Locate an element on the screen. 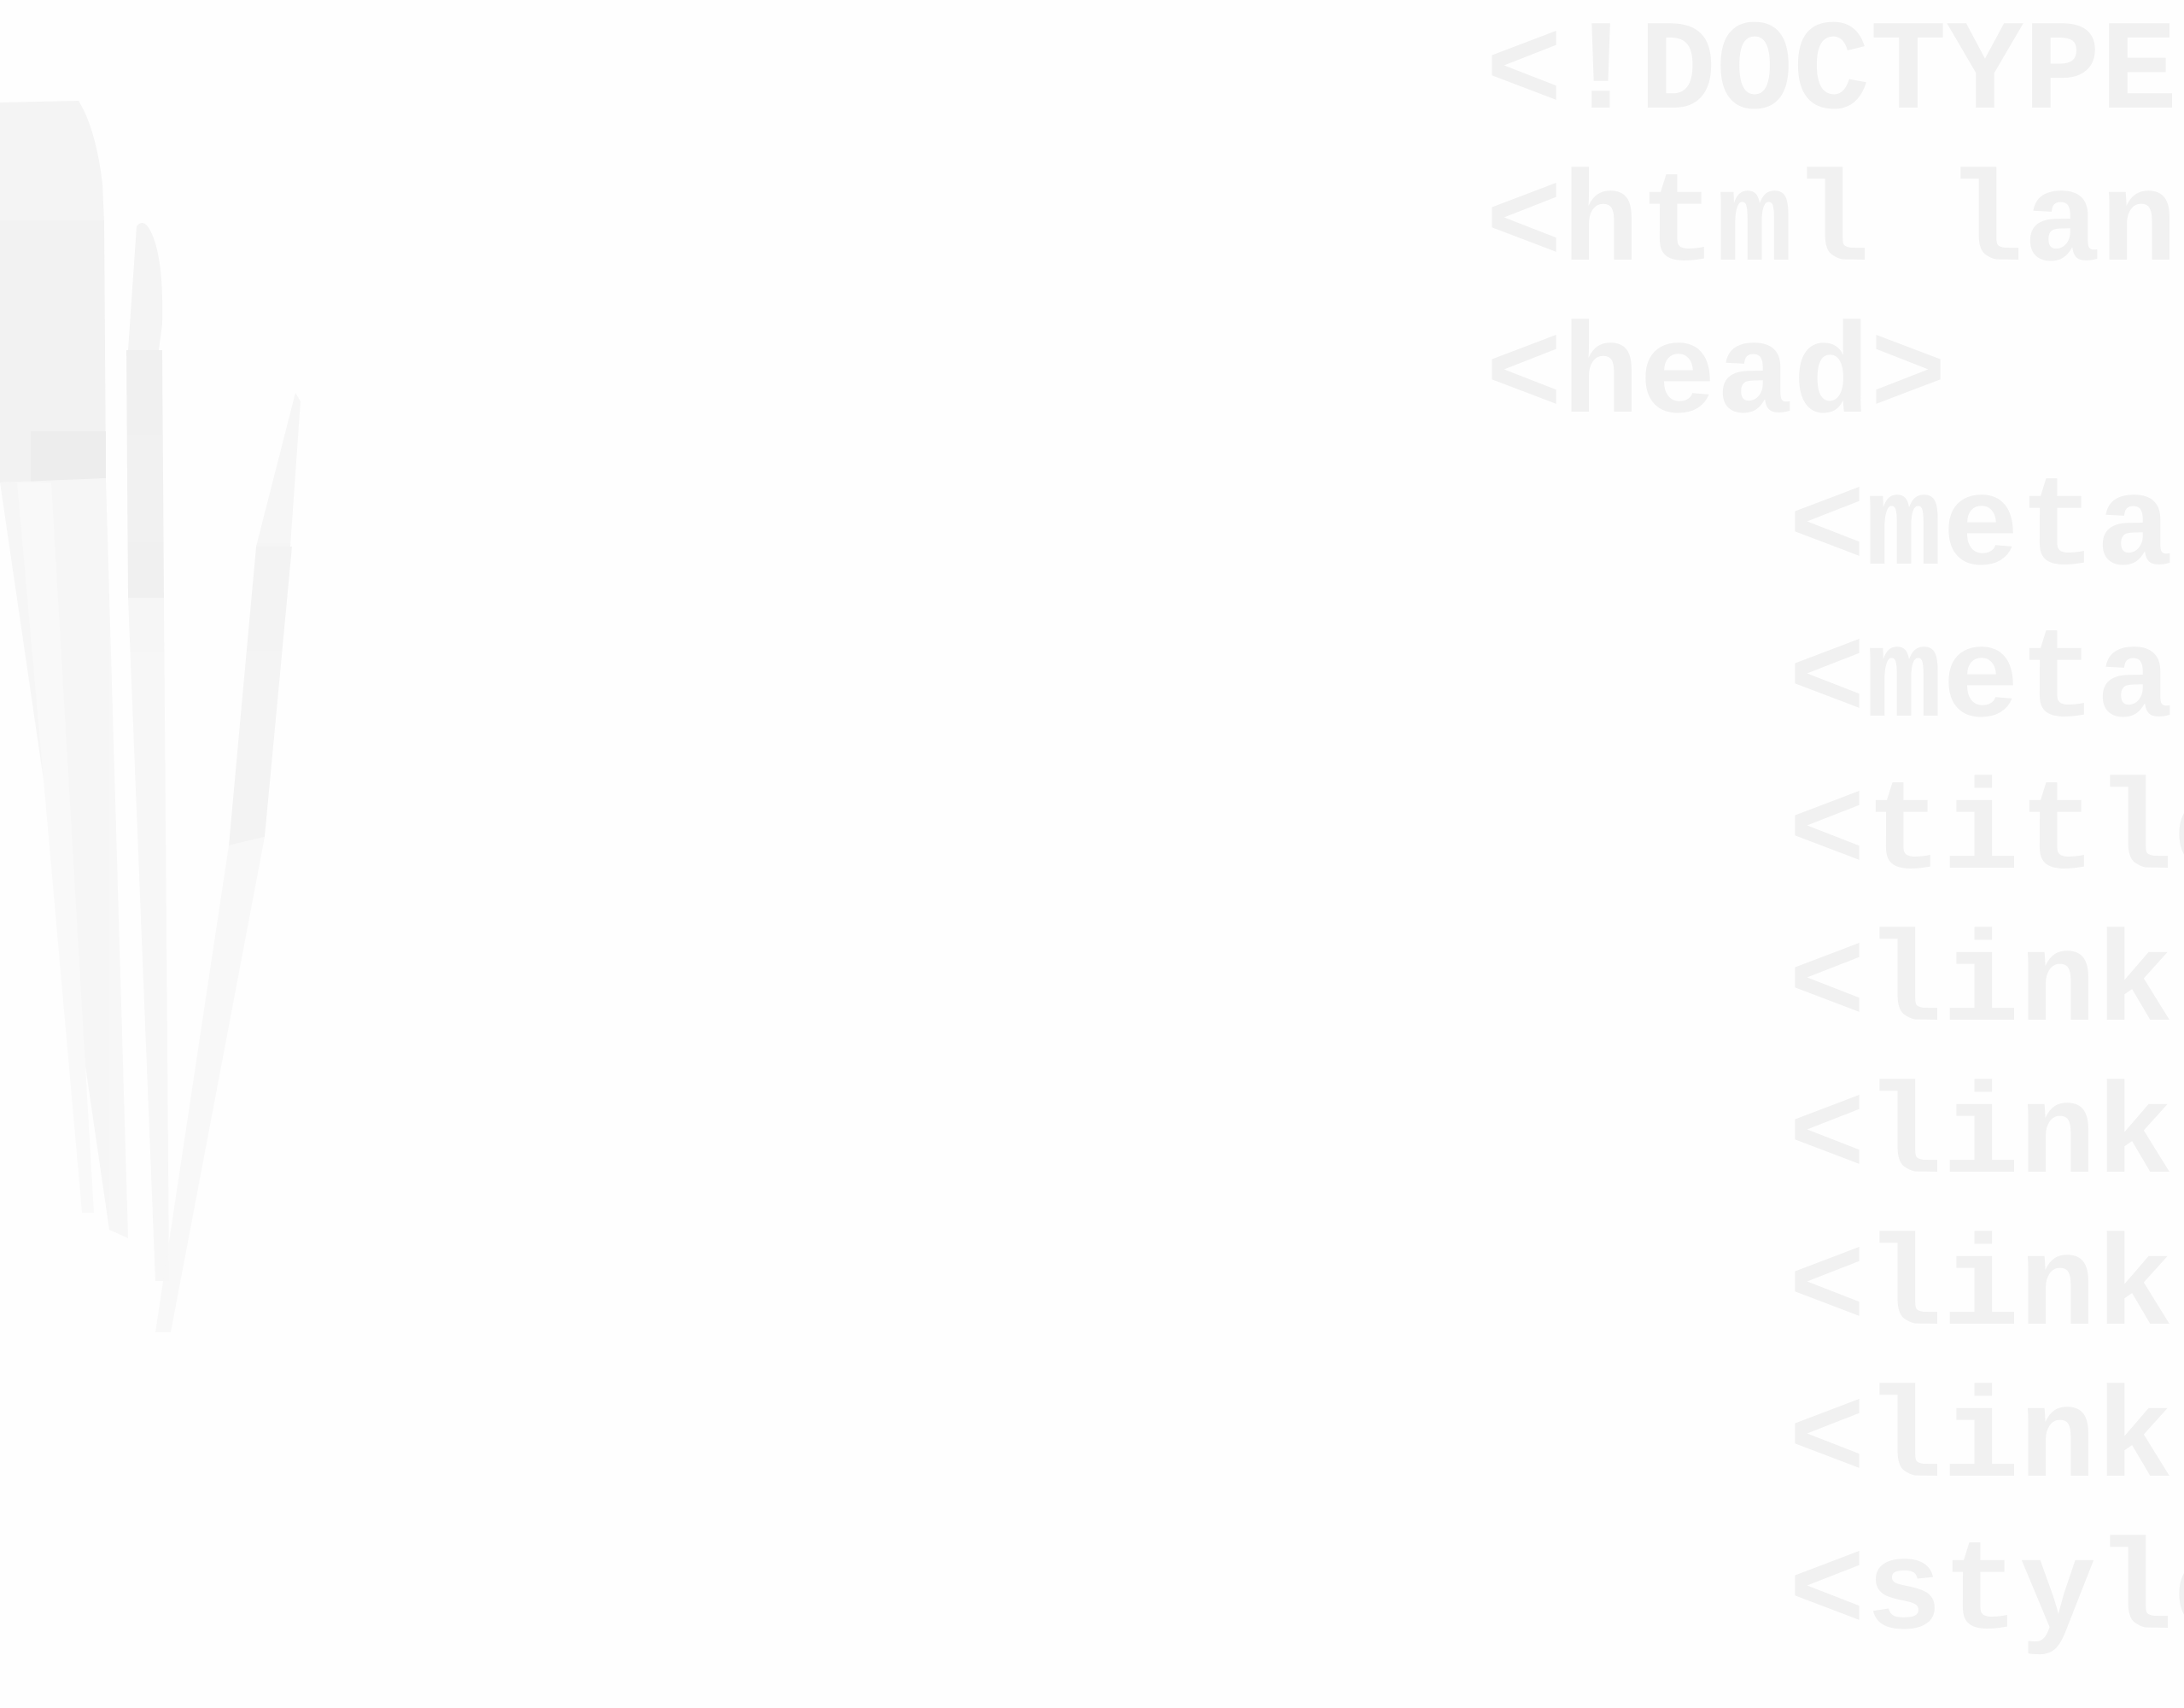  code-line-style: <style is located at coordinates (1987, 1594).